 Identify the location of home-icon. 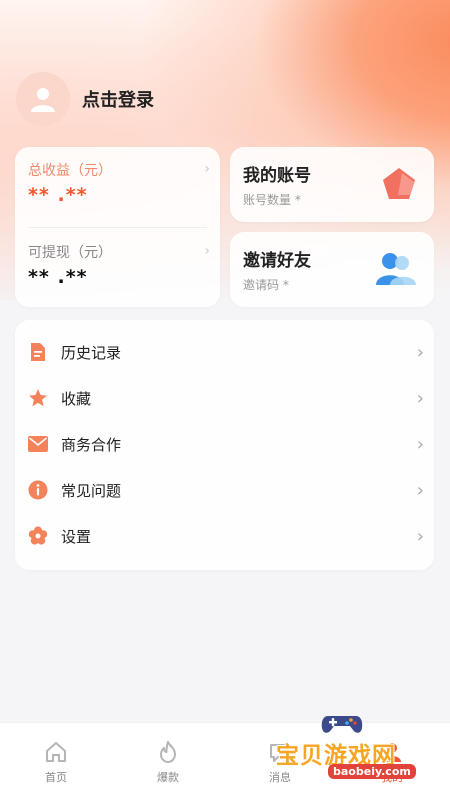
(56, 754).